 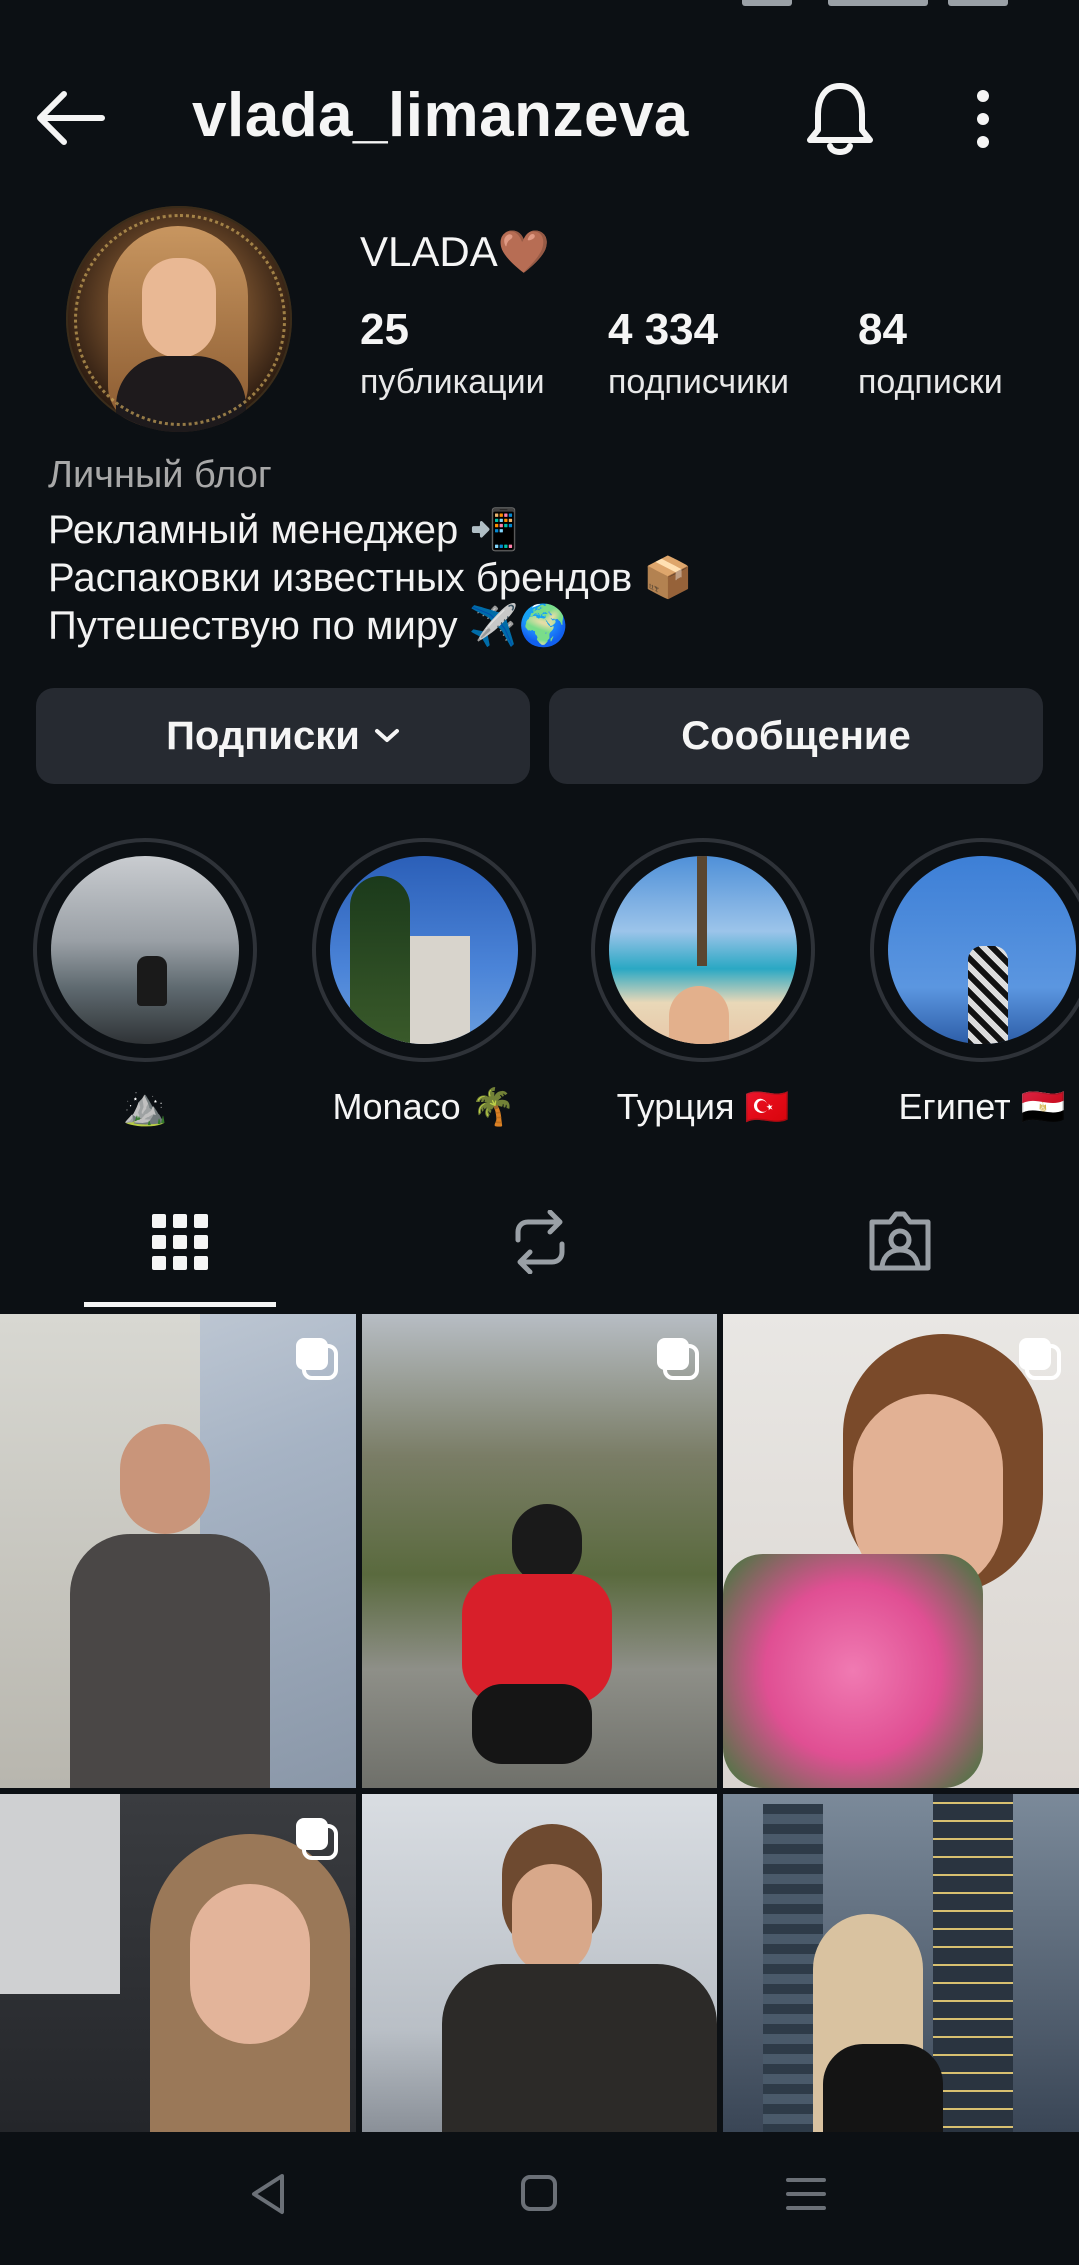 What do you see at coordinates (179, 319) in the screenshot?
I see `profile-avatar` at bounding box center [179, 319].